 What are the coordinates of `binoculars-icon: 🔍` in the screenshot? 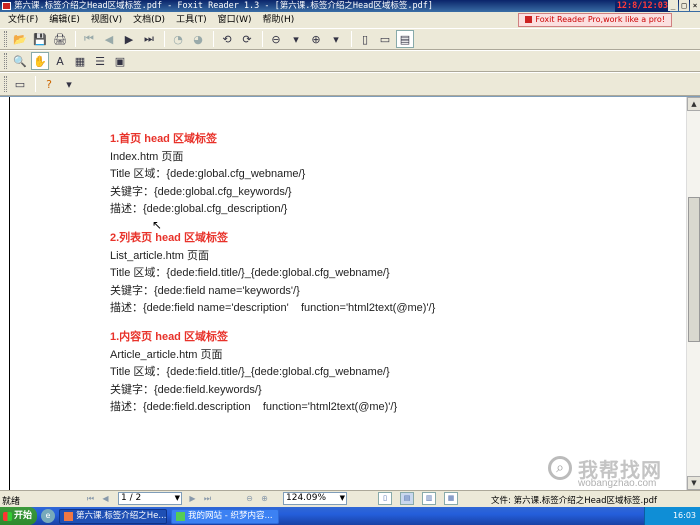 It's located at (20, 61).